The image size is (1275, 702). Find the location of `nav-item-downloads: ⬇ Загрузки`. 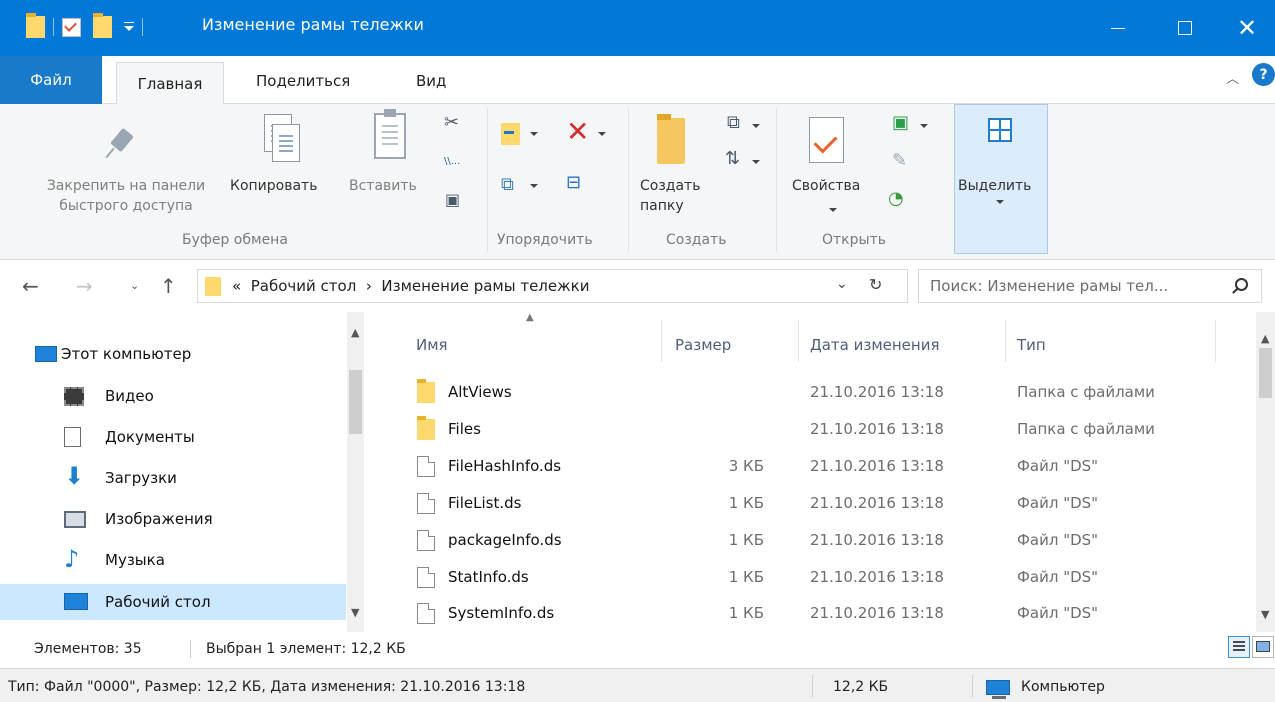

nav-item-downloads: ⬇ Загрузки is located at coordinates (173, 478).